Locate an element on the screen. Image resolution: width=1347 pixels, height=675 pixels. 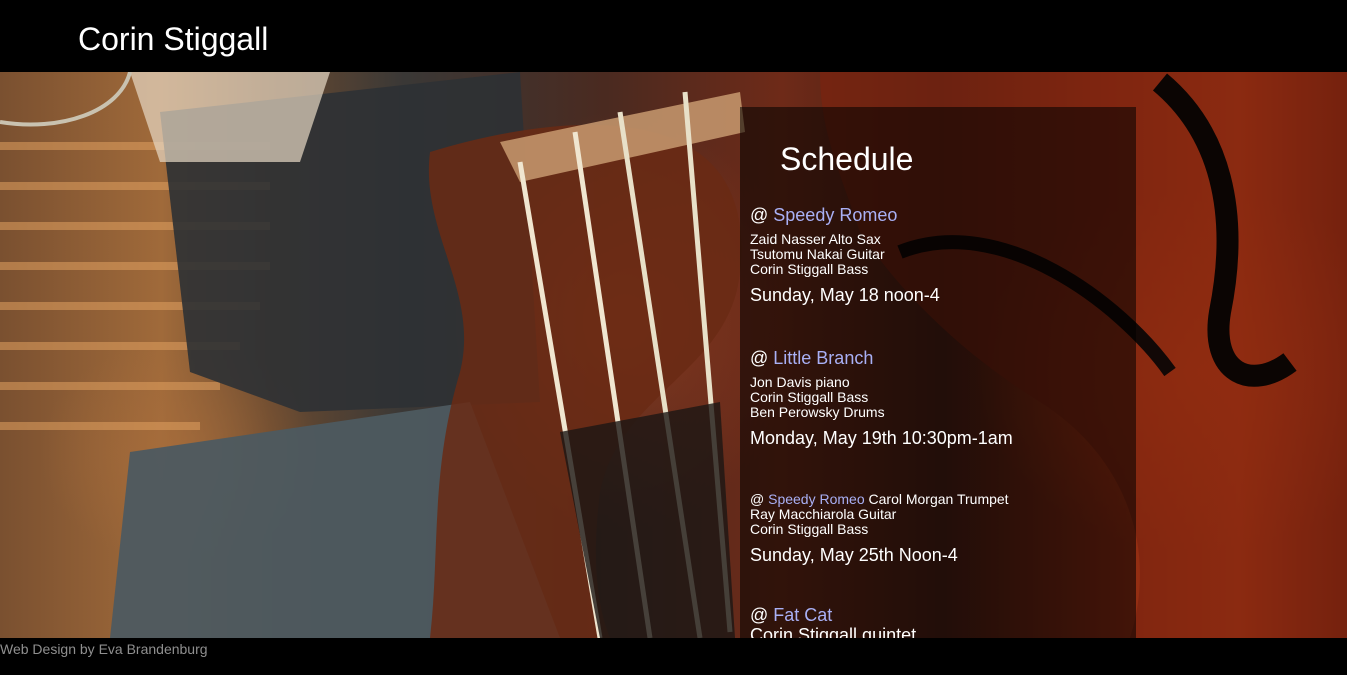
gig-venue-line: @ Speedy Romeo Carol Morgan Trumpet is located at coordinates (940, 499).